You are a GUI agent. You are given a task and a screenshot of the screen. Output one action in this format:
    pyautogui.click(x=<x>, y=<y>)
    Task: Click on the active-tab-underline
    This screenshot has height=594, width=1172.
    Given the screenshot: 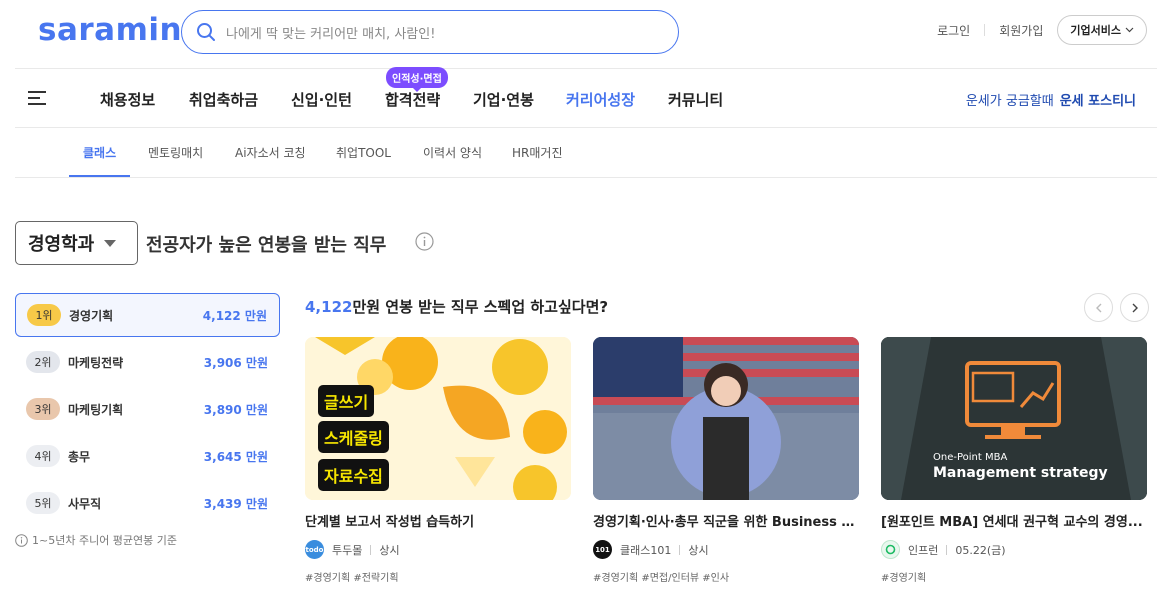 What is the action you would take?
    pyautogui.click(x=99, y=176)
    